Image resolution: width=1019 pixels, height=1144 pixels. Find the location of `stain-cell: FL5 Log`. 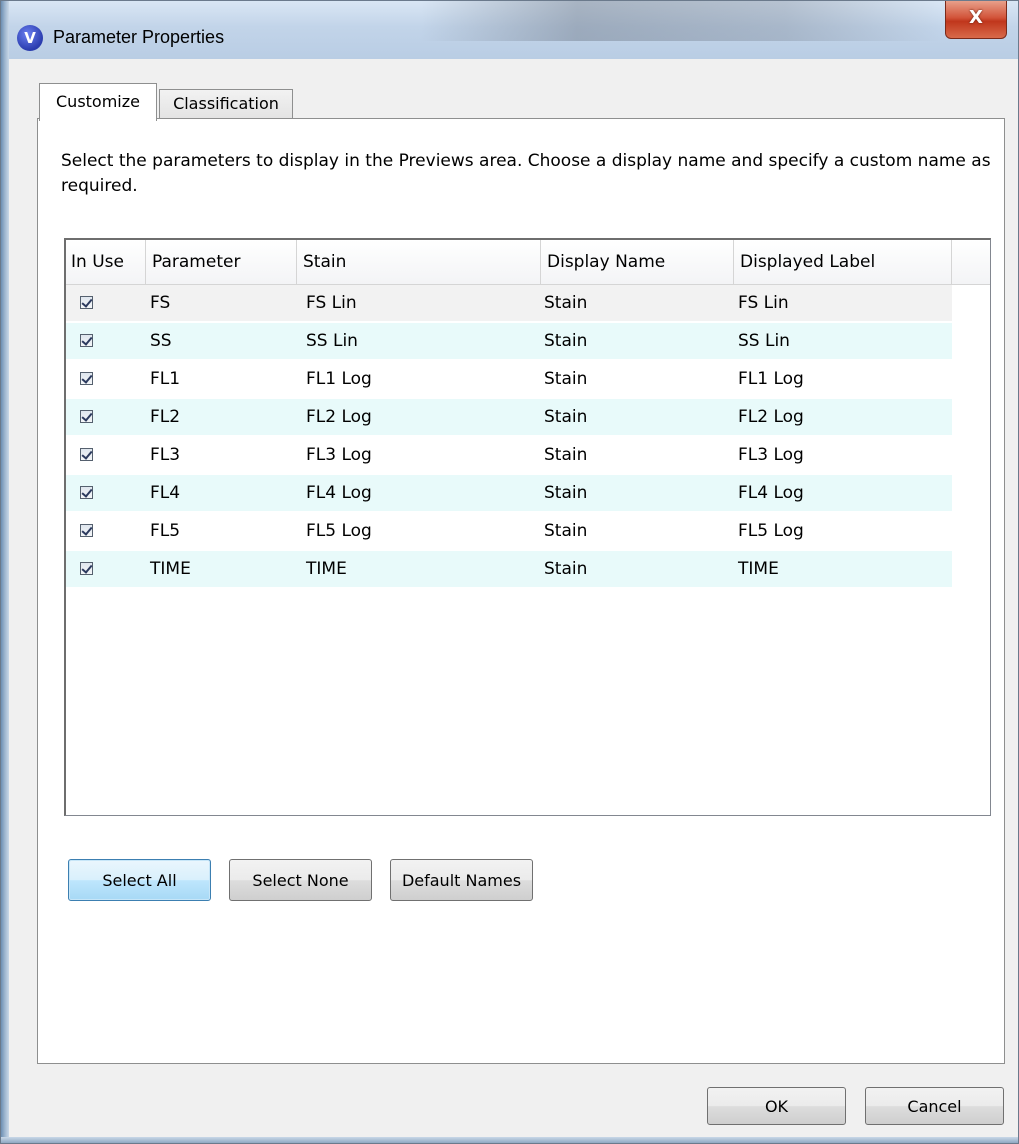

stain-cell: FL5 Log is located at coordinates (339, 531).